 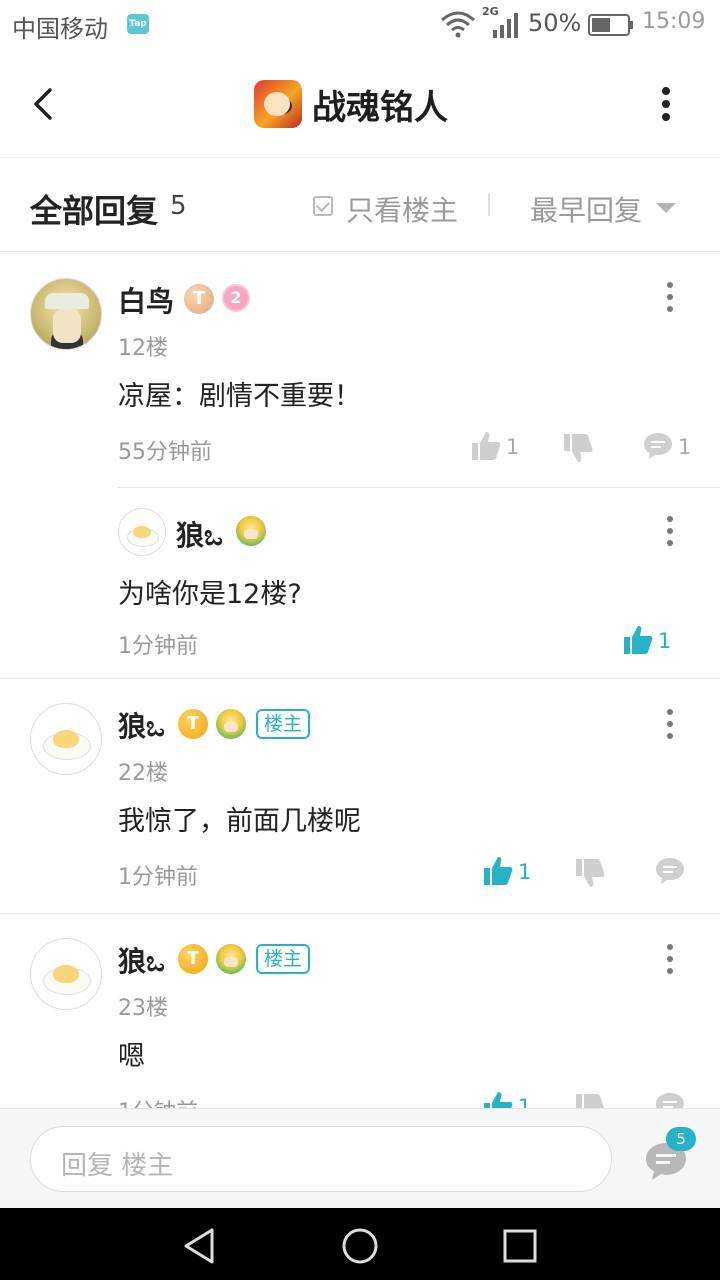 What do you see at coordinates (178, 206) in the screenshot?
I see `replies-count: 5` at bounding box center [178, 206].